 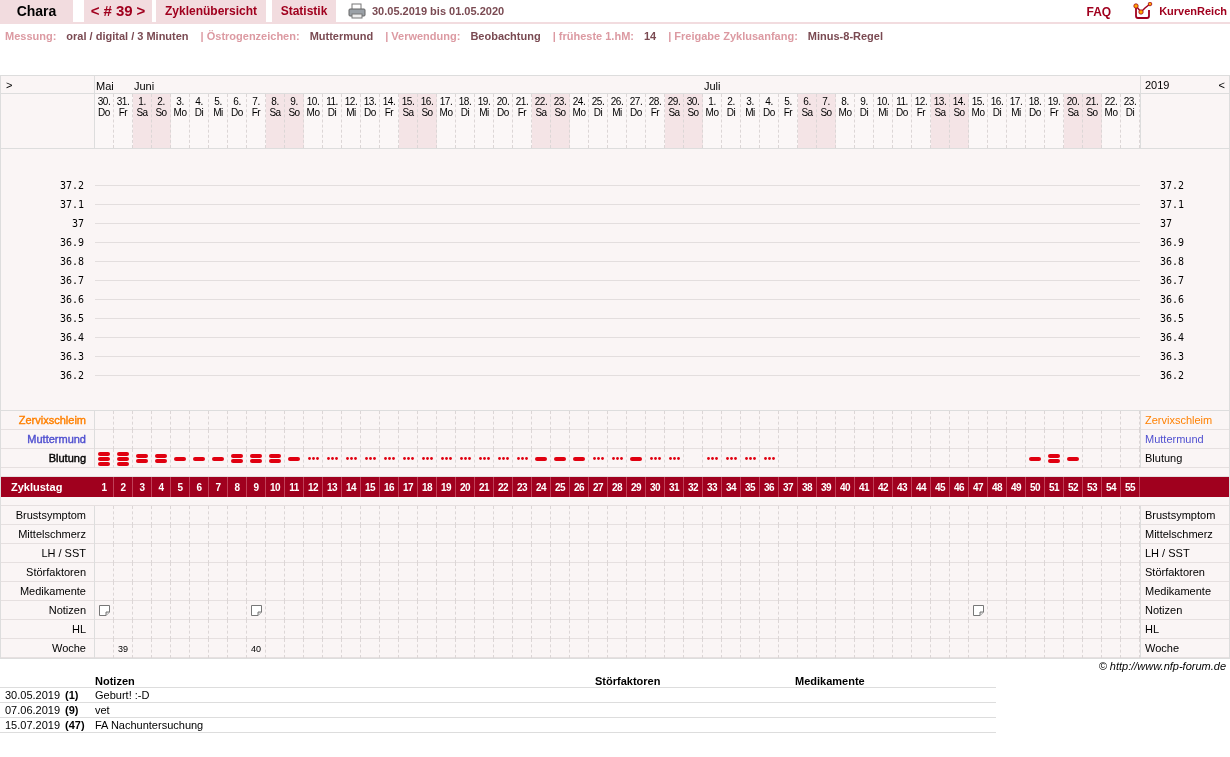 I want to click on user-name: Chara, so click(x=36, y=11).